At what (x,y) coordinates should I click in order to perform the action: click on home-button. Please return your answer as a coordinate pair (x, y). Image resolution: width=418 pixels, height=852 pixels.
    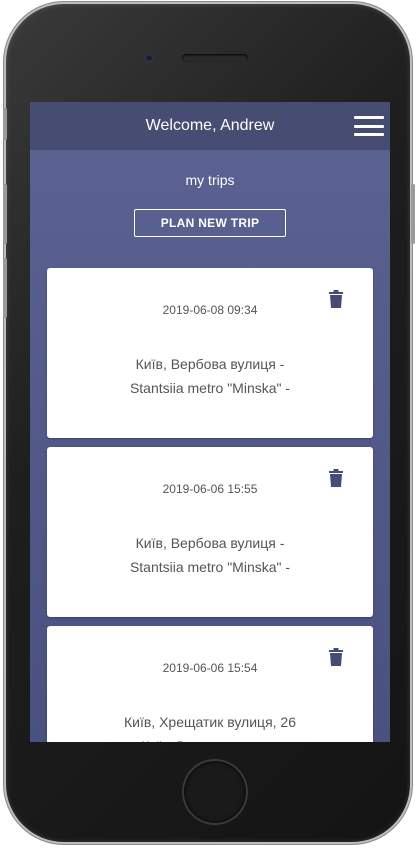
    Looking at the image, I should click on (215, 792).